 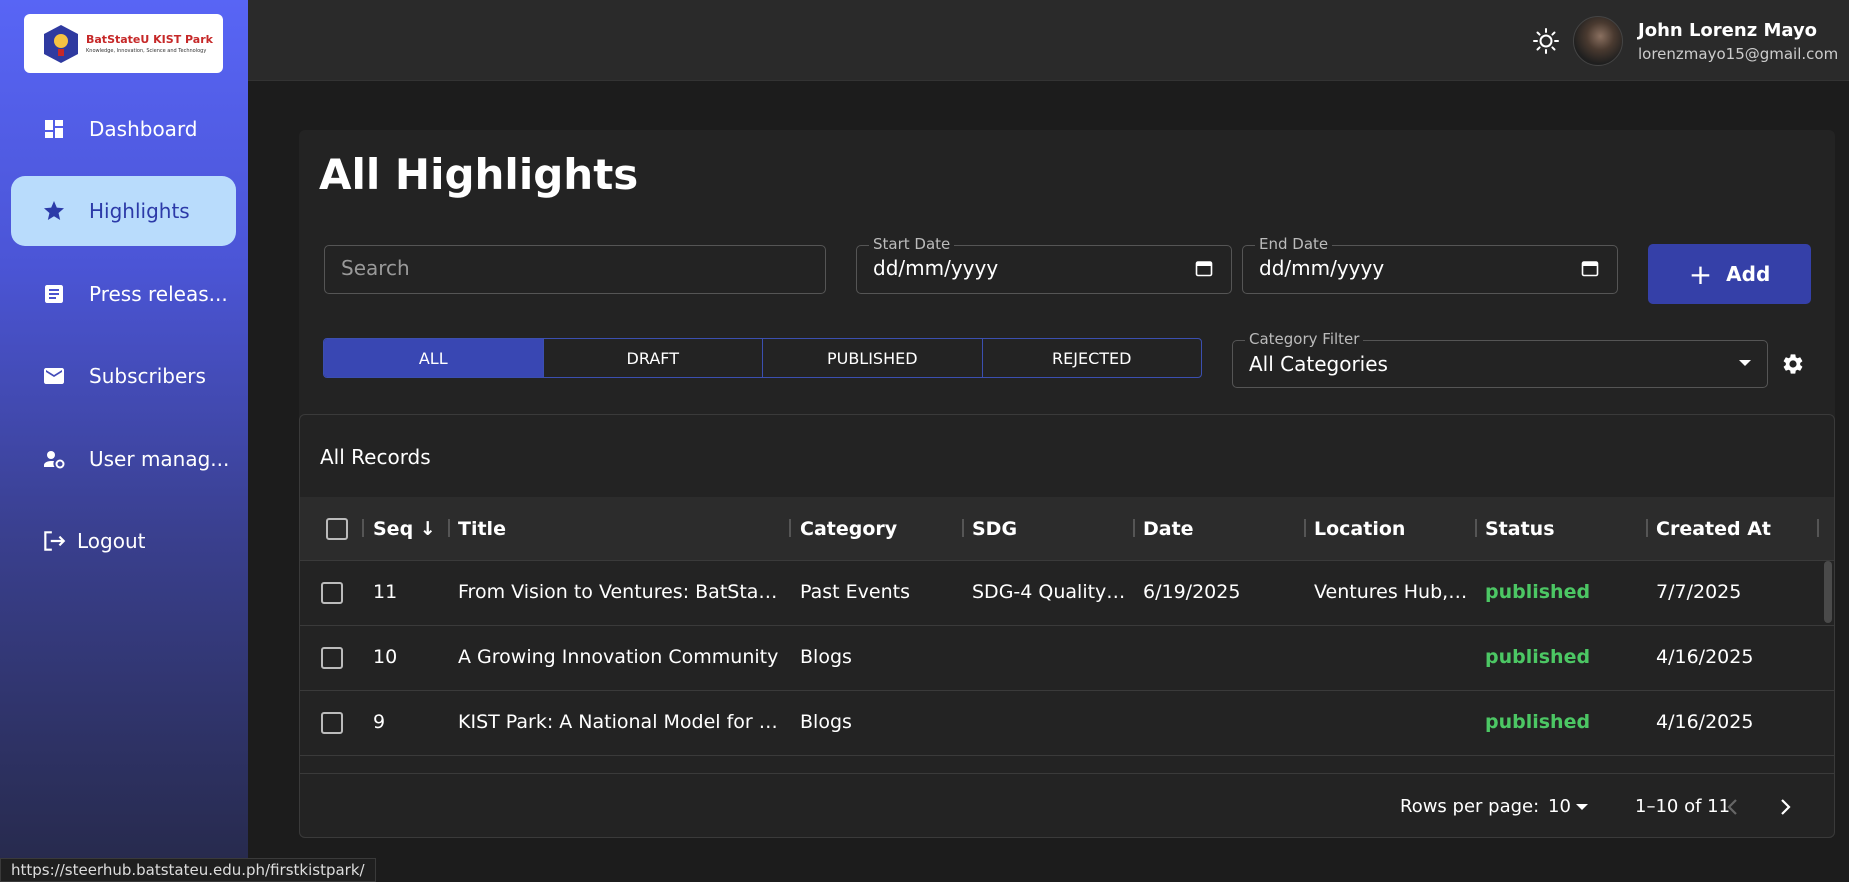 What do you see at coordinates (54, 129) in the screenshot?
I see `dashboard-icon` at bounding box center [54, 129].